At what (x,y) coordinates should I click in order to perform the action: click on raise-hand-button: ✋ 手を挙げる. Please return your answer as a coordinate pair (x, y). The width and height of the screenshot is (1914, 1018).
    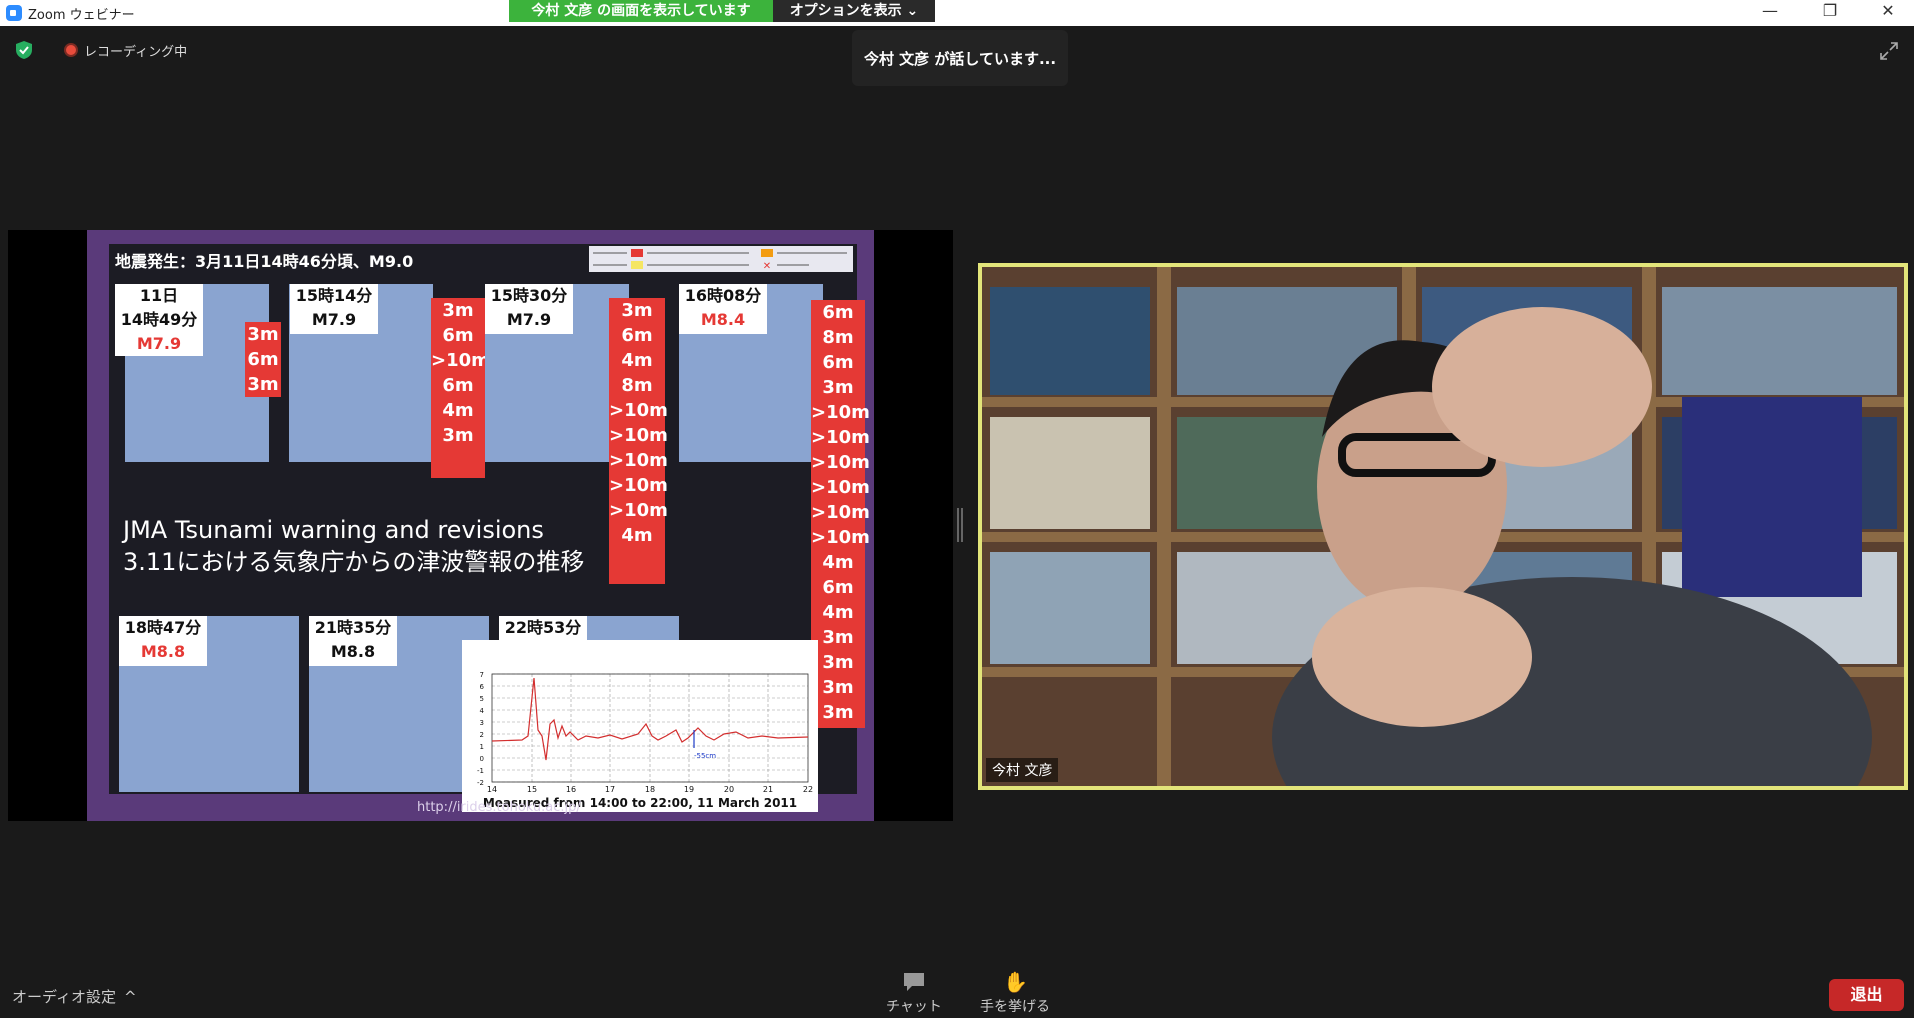
    Looking at the image, I should click on (1015, 993).